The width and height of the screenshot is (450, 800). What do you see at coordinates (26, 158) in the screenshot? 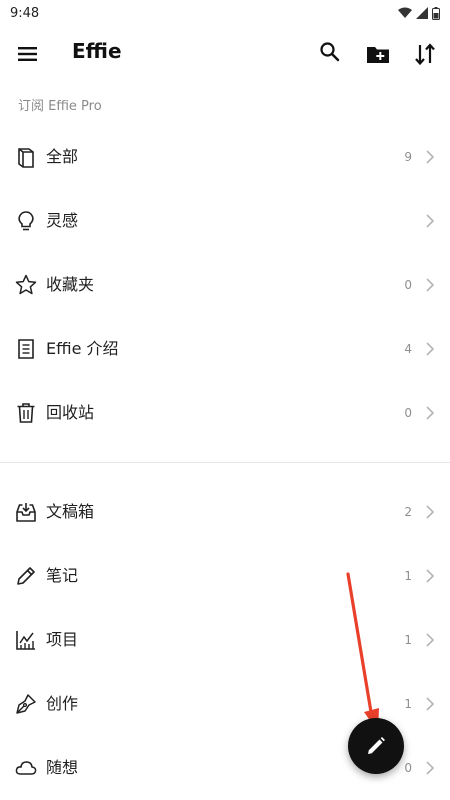
I see `notebook-icon` at bounding box center [26, 158].